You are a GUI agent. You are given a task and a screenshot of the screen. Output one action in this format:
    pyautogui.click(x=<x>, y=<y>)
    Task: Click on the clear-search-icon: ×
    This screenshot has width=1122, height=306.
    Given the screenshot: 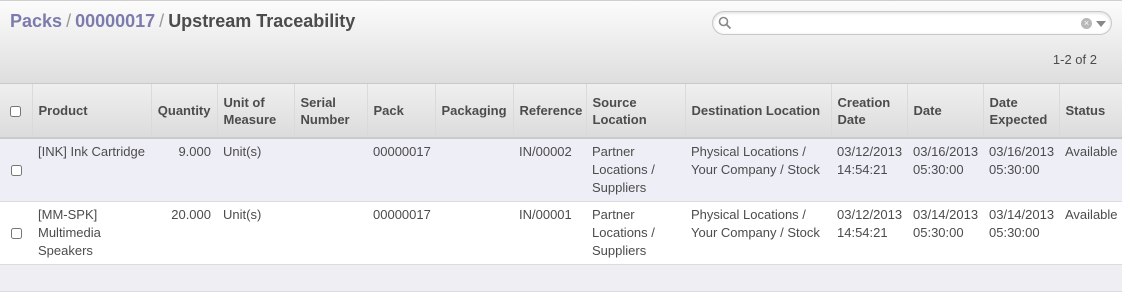 What is the action you would take?
    pyautogui.click(x=1086, y=23)
    